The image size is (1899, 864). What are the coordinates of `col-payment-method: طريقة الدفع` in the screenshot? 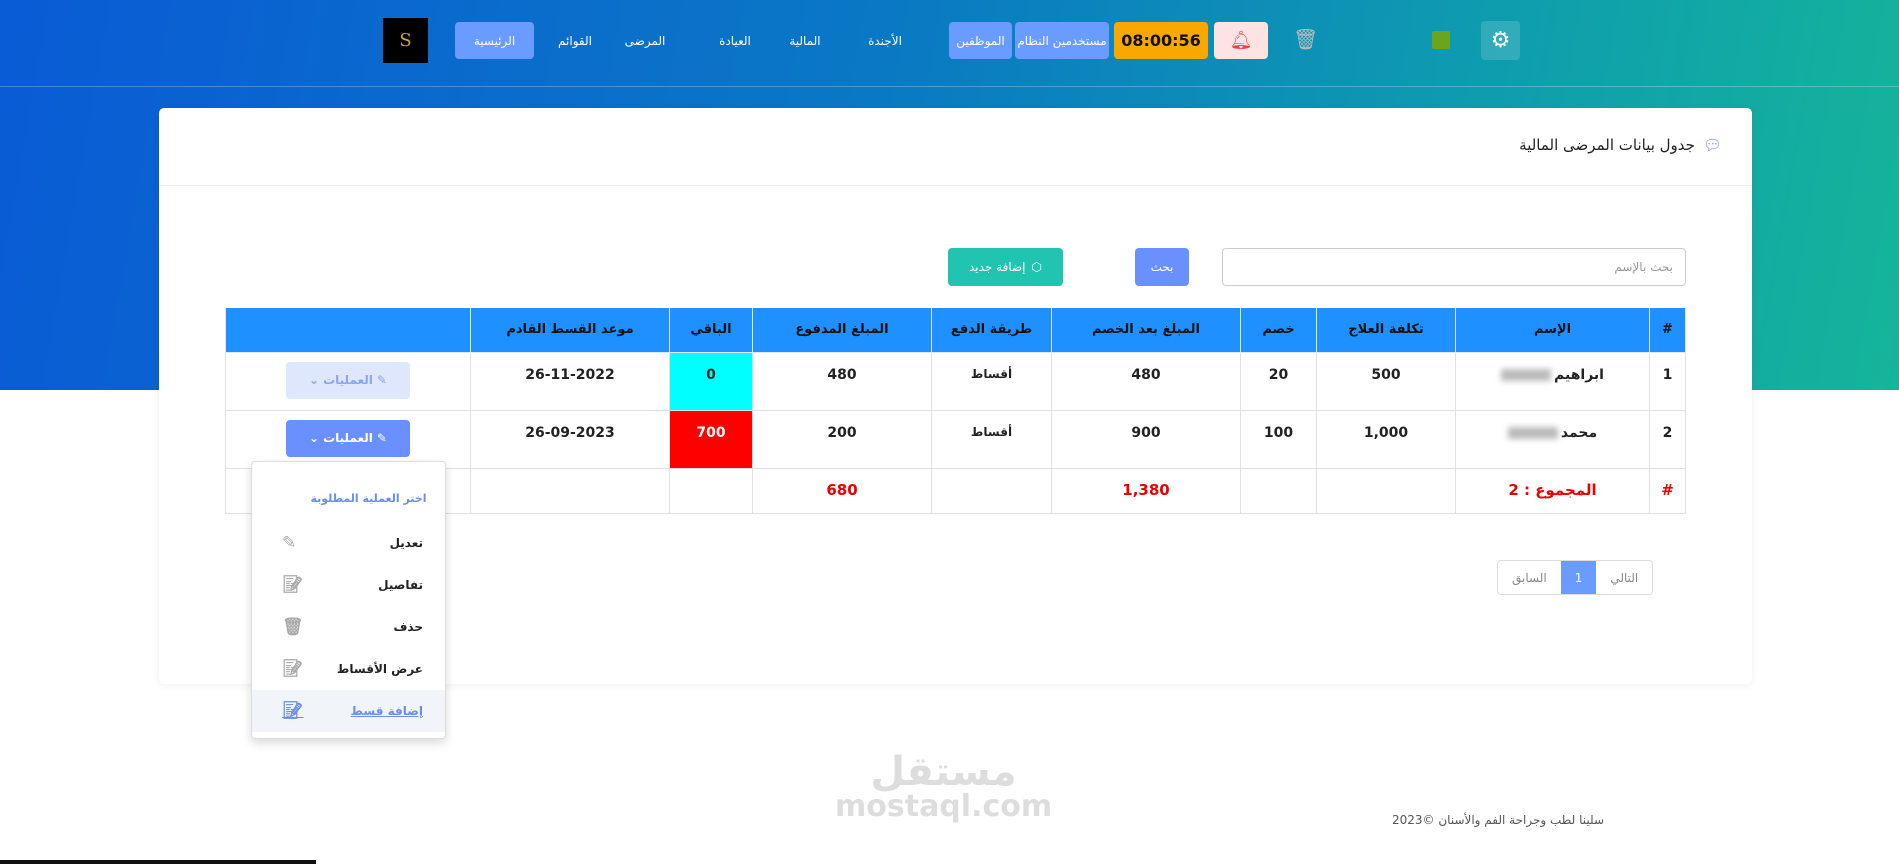 It's located at (991, 330).